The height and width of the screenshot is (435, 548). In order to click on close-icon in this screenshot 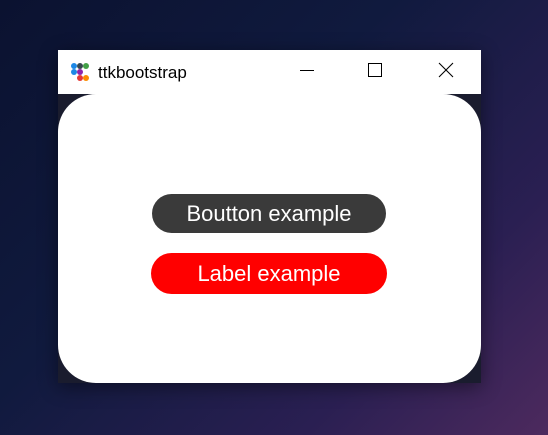, I will do `click(446, 72)`.